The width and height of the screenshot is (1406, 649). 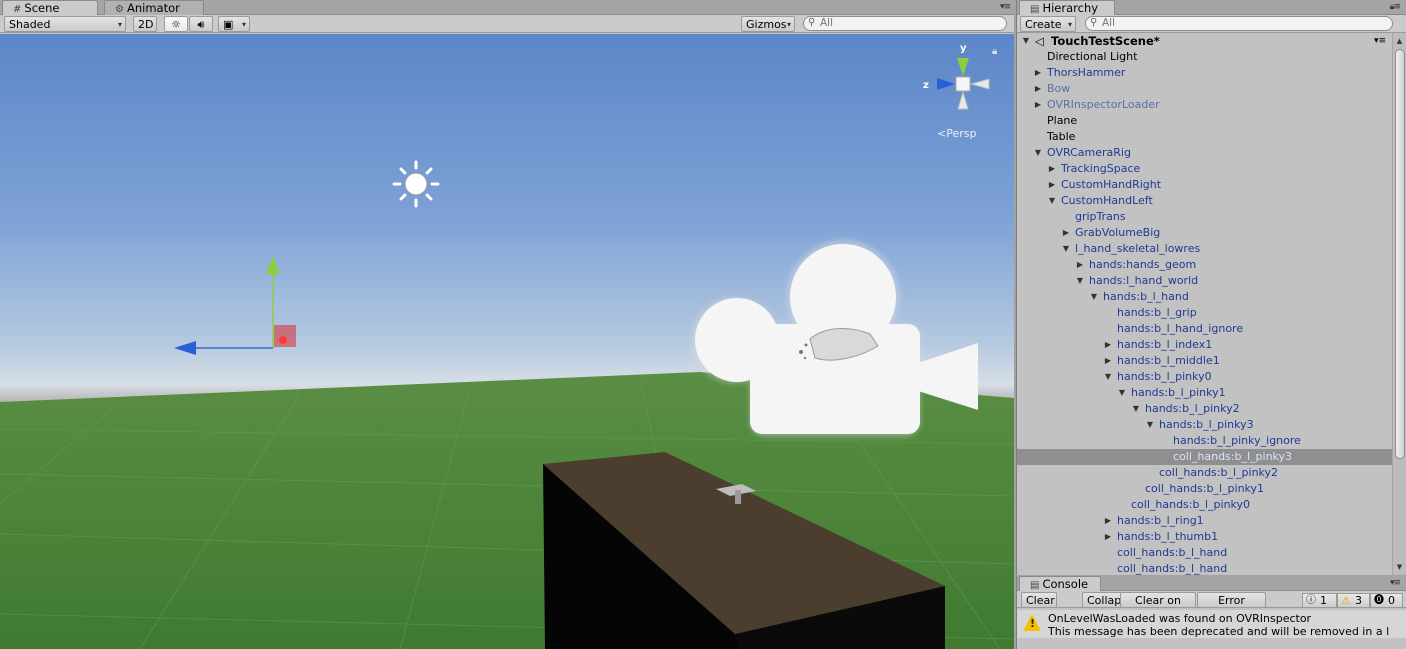 What do you see at coordinates (1204, 153) in the screenshot?
I see `hierarchy-item: ▼ OVRCameraRig` at bounding box center [1204, 153].